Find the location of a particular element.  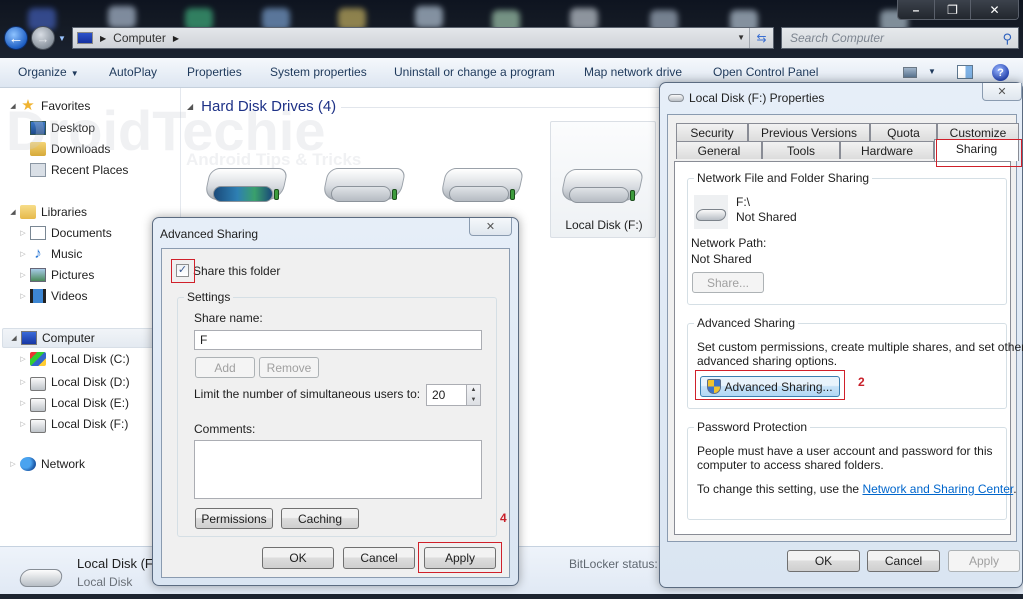

share-this-folder-checkbox: ✓ is located at coordinates (182, 270).